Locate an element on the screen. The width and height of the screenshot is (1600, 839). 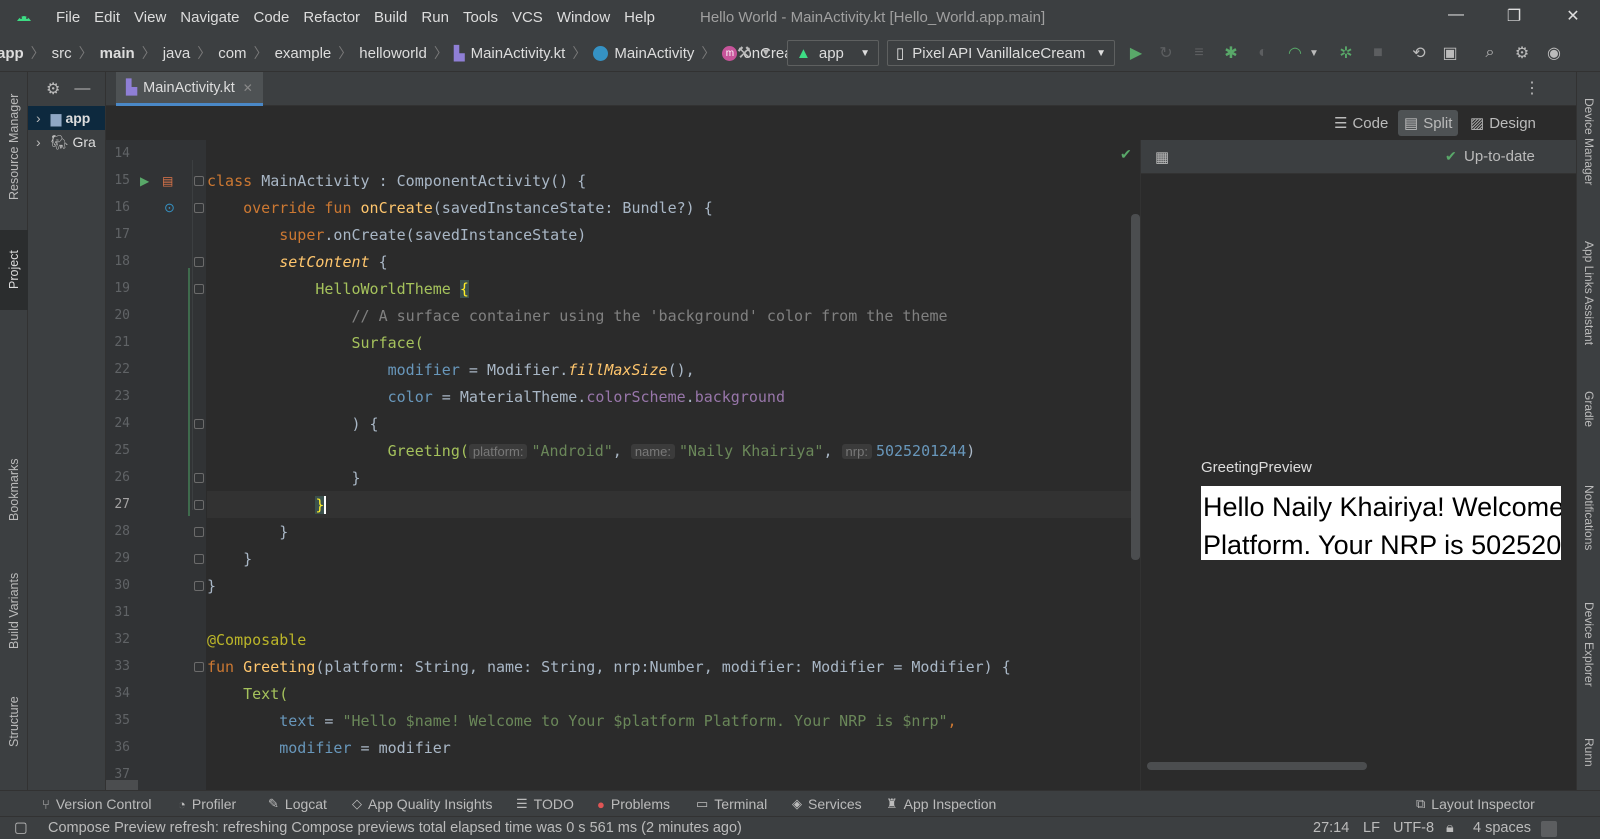
menu-navigate: Navigate is located at coordinates (209, 17).